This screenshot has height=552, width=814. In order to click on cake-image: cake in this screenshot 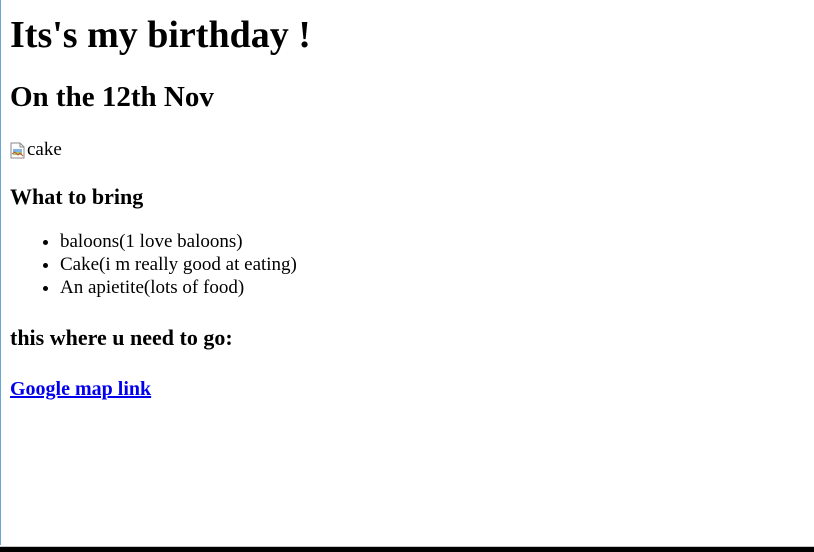, I will do `click(407, 150)`.